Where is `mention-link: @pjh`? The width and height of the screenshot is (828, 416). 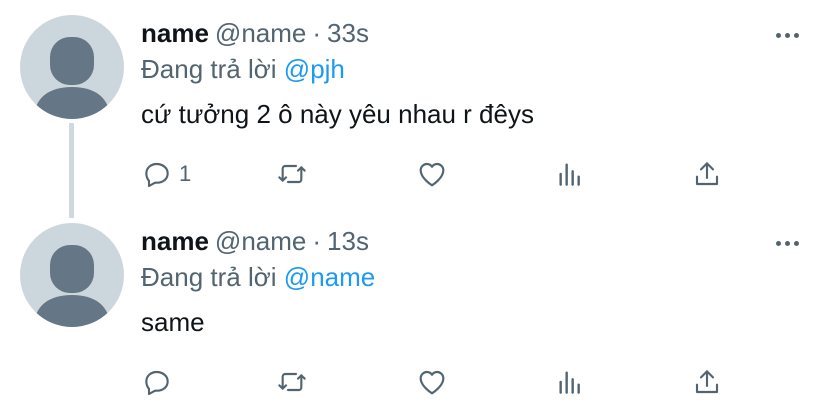
mention-link: @pjh is located at coordinates (314, 69).